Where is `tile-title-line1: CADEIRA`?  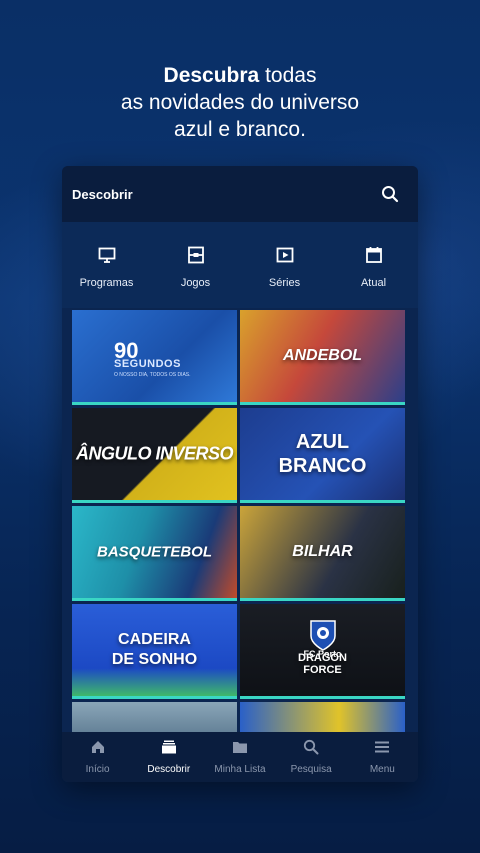
tile-title-line1: CADEIRA is located at coordinates (154, 639).